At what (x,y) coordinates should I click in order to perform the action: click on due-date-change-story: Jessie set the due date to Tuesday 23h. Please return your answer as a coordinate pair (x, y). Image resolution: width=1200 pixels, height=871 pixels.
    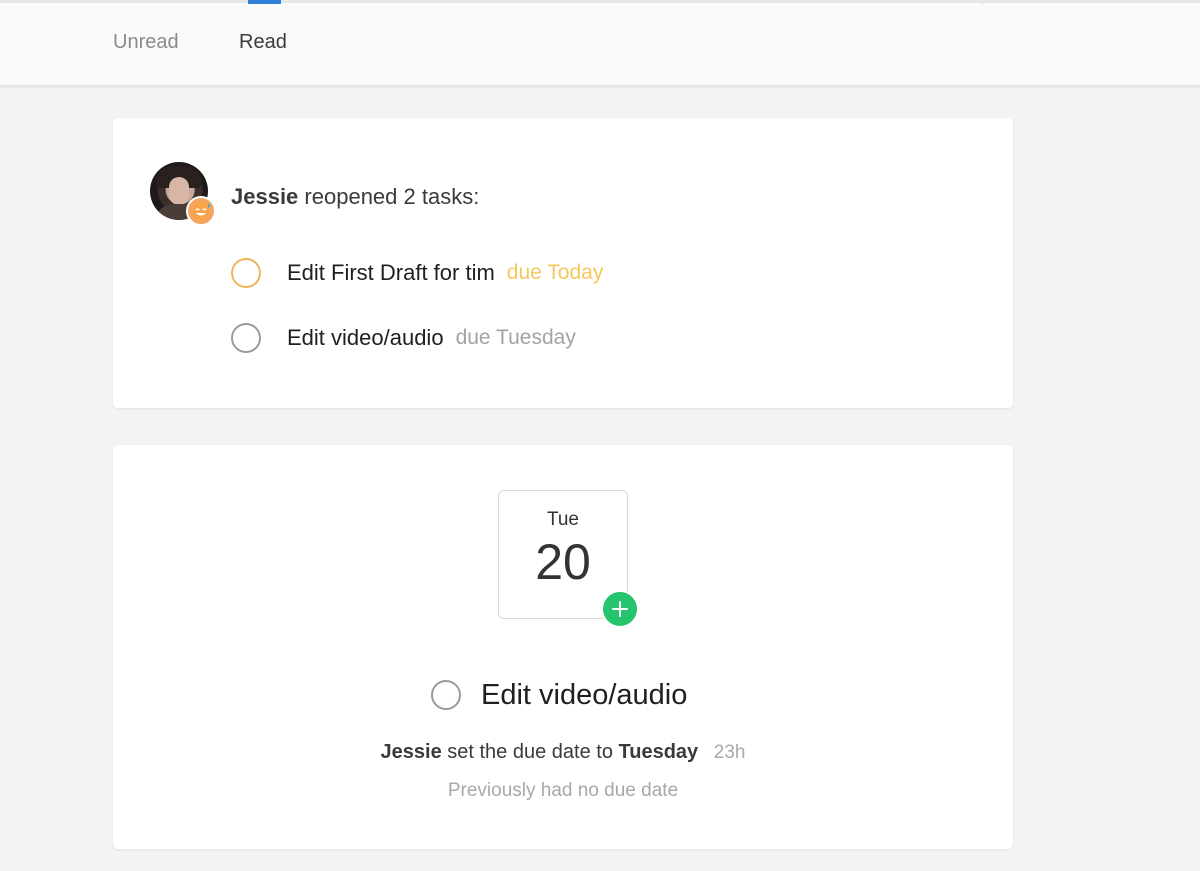
    Looking at the image, I should click on (563, 752).